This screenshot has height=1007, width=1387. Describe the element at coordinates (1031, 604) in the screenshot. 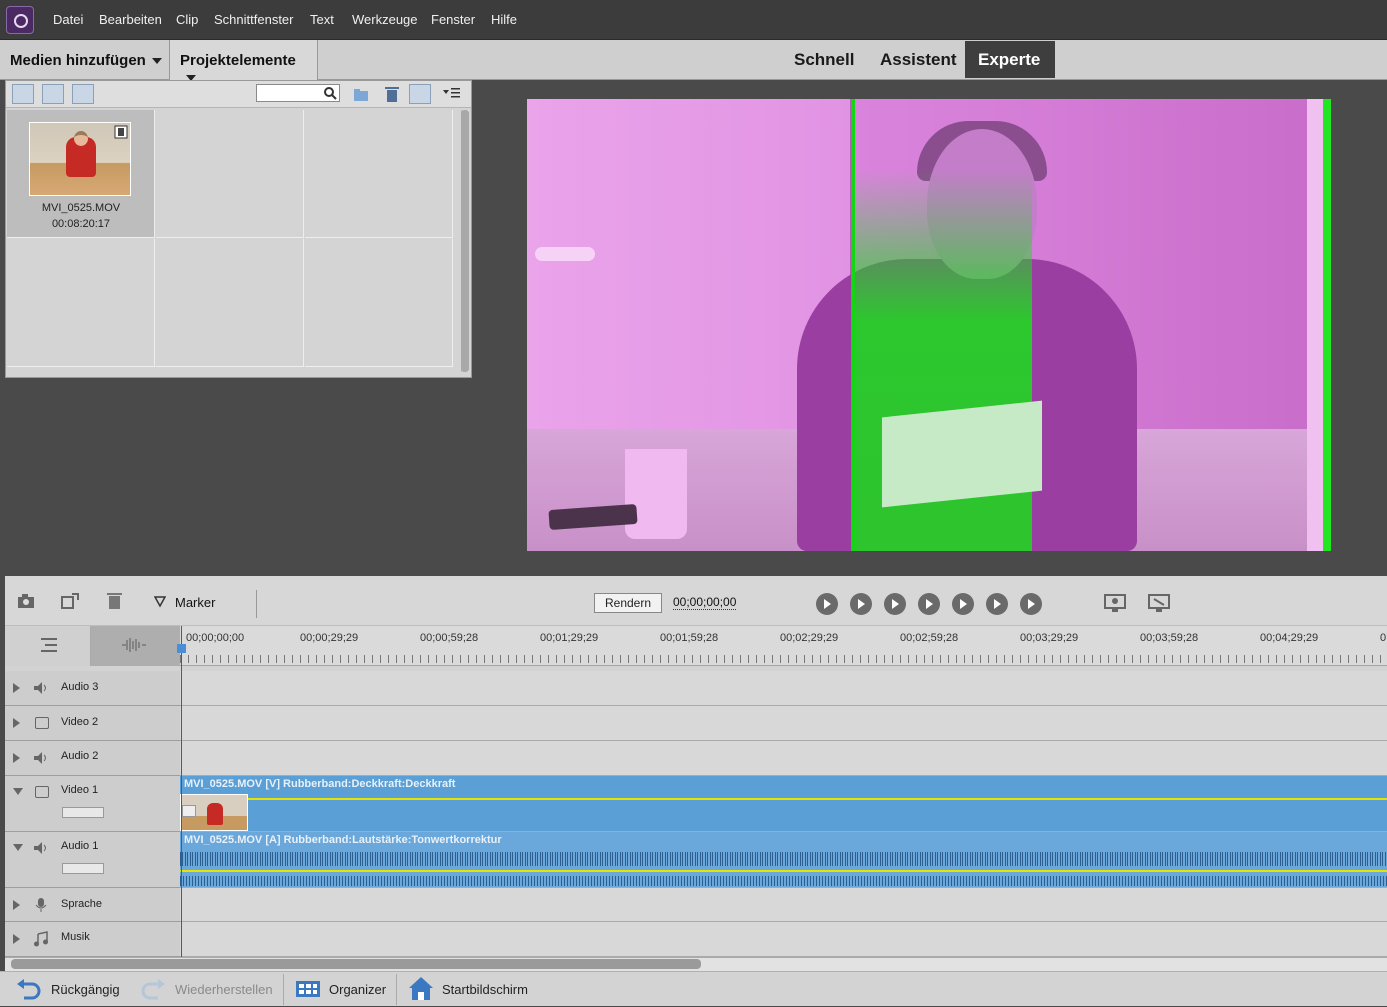

I see `go-to-end-icon` at that location.